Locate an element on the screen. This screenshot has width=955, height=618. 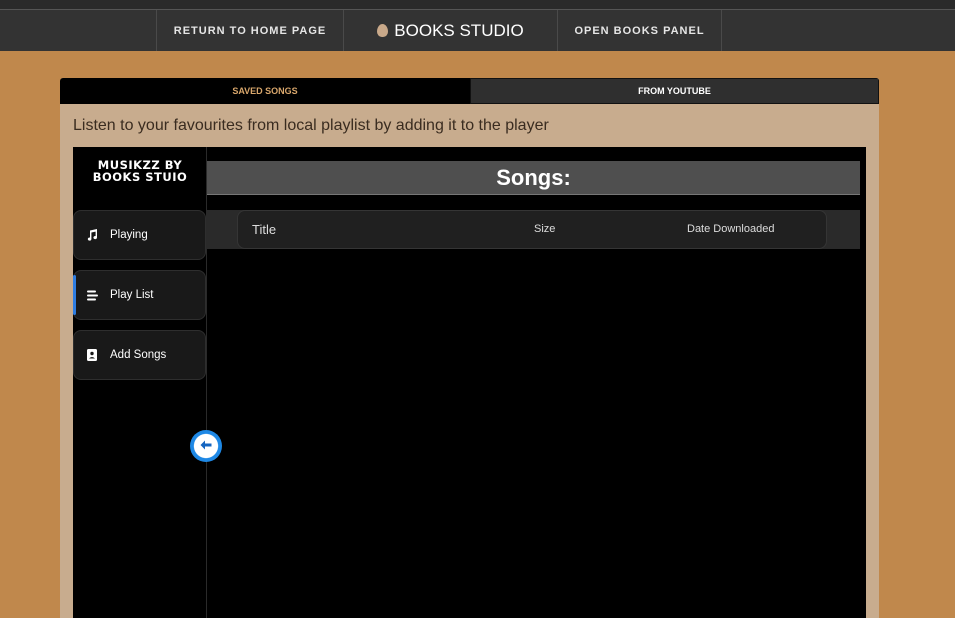
sidebar-item-playing: Playing is located at coordinates (139, 235).